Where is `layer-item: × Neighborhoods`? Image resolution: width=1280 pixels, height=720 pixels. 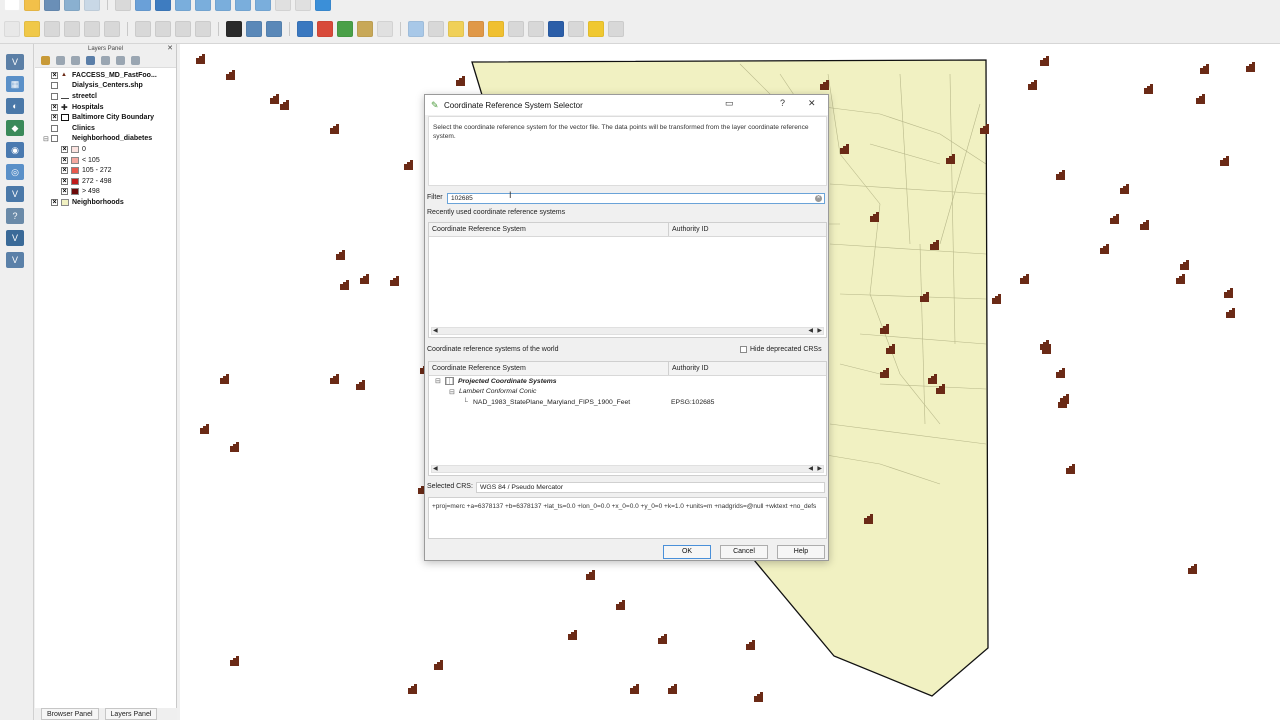 layer-item: × Neighborhoods is located at coordinates (107, 202).